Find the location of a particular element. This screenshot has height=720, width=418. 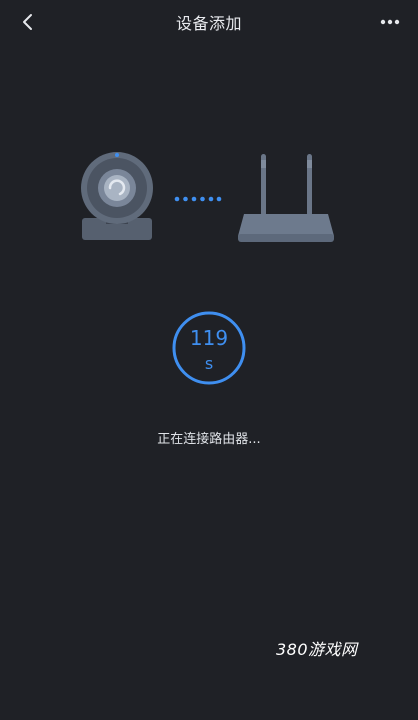

watermark: 380游戏网 is located at coordinates (317, 649).